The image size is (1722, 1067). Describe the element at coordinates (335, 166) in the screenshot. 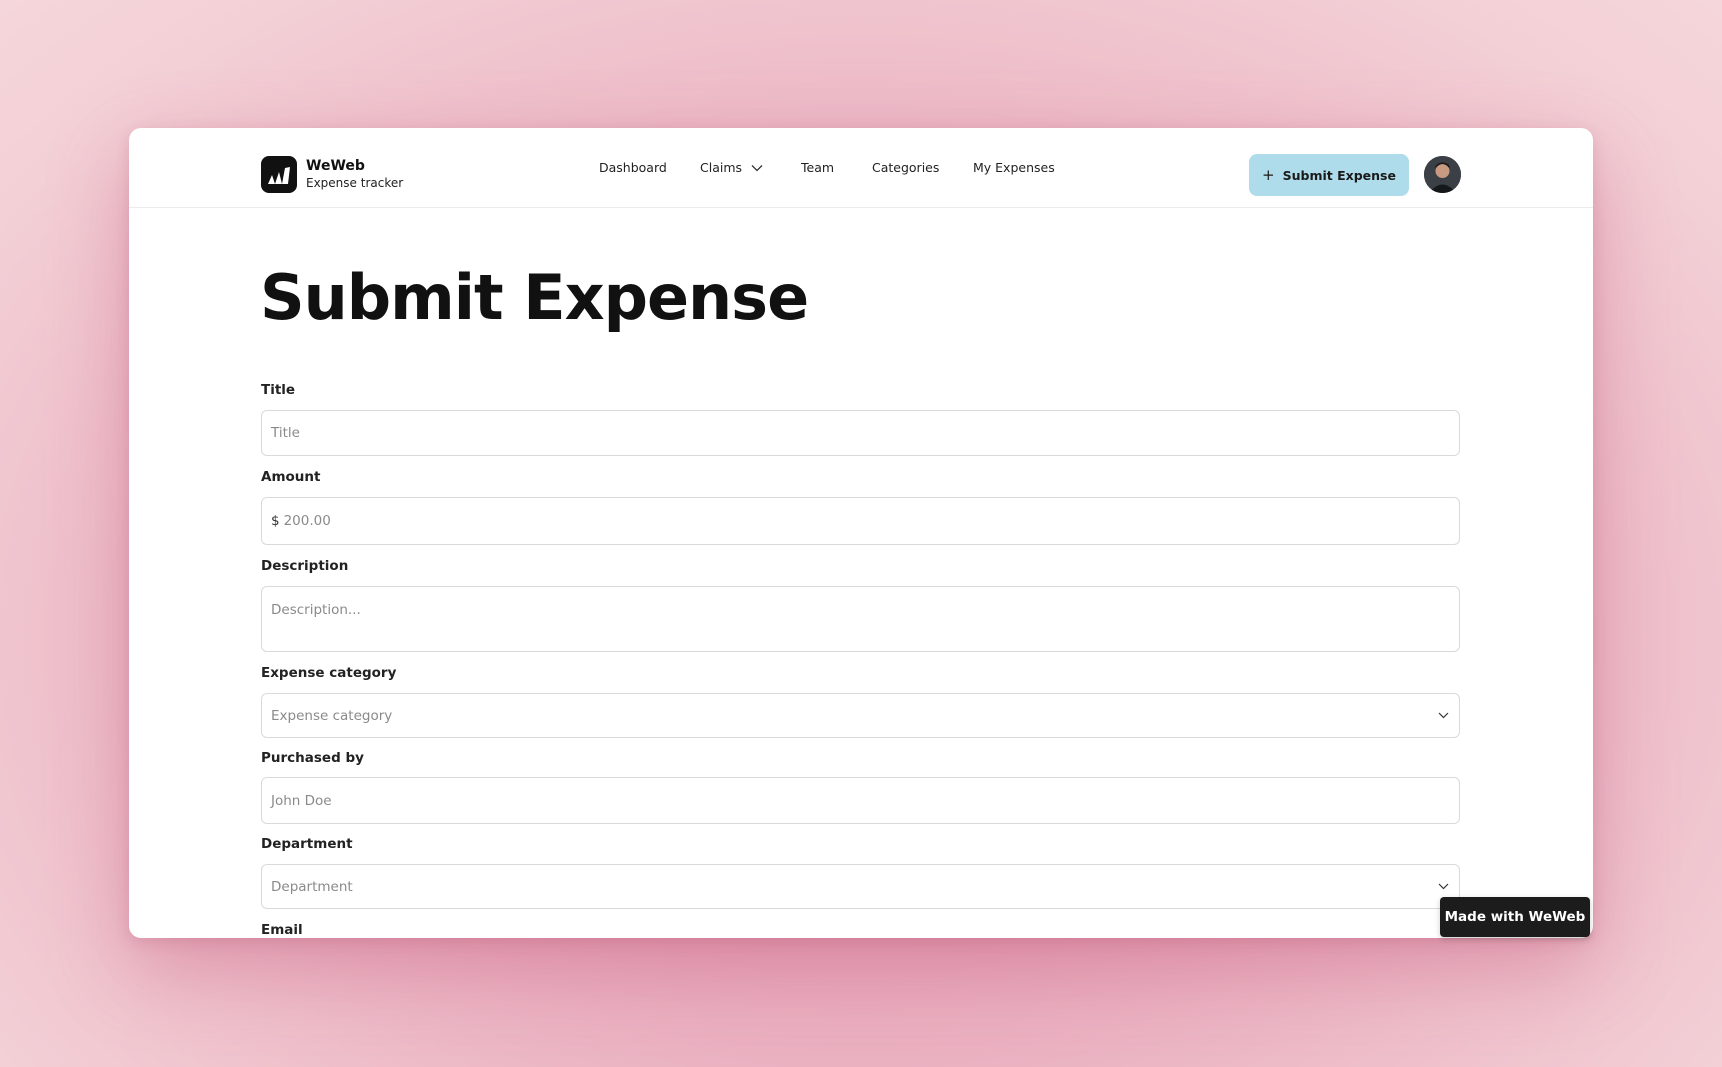

I see `brand-name: WeWeb` at that location.